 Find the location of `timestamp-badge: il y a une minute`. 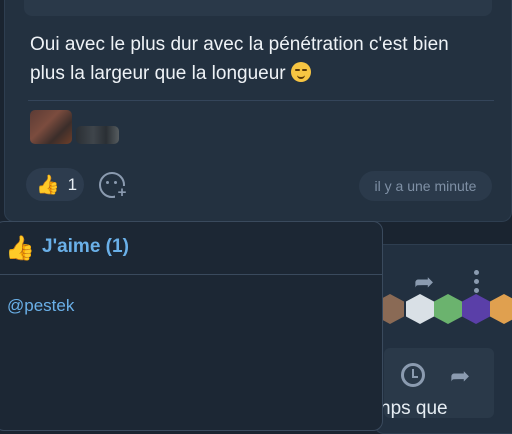

timestamp-badge: il y a une minute is located at coordinates (425, 186).